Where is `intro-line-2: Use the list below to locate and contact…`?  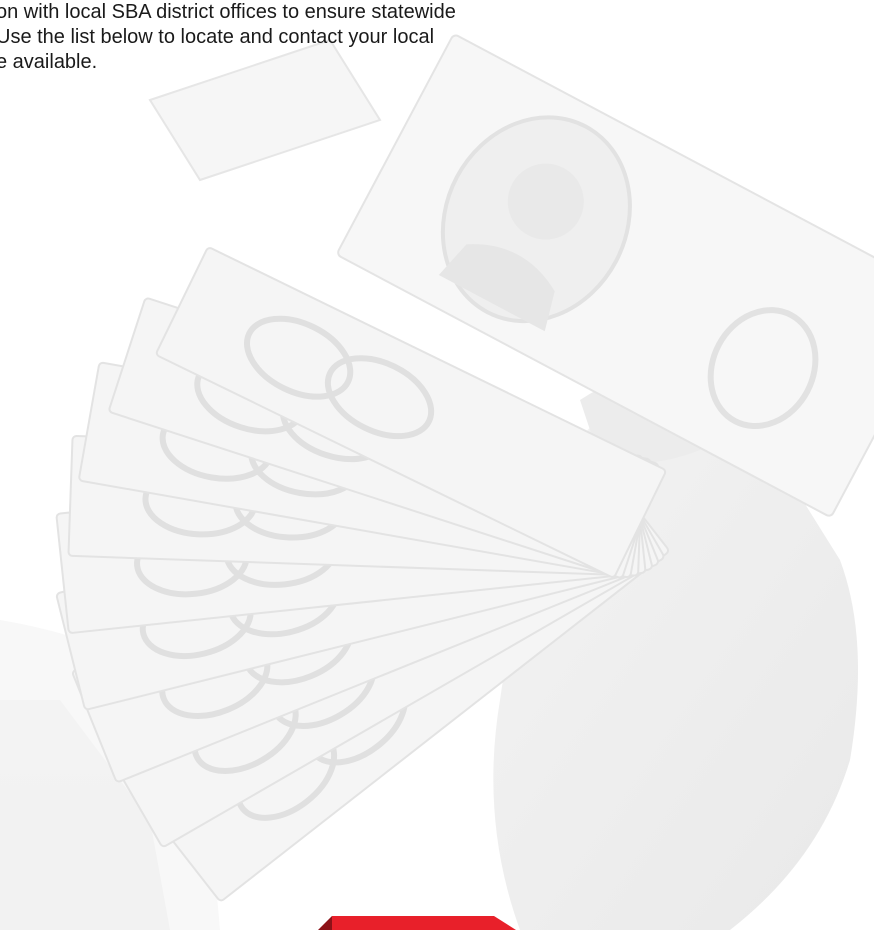 intro-line-2: Use the list below to locate and contact… is located at coordinates (217, 37).